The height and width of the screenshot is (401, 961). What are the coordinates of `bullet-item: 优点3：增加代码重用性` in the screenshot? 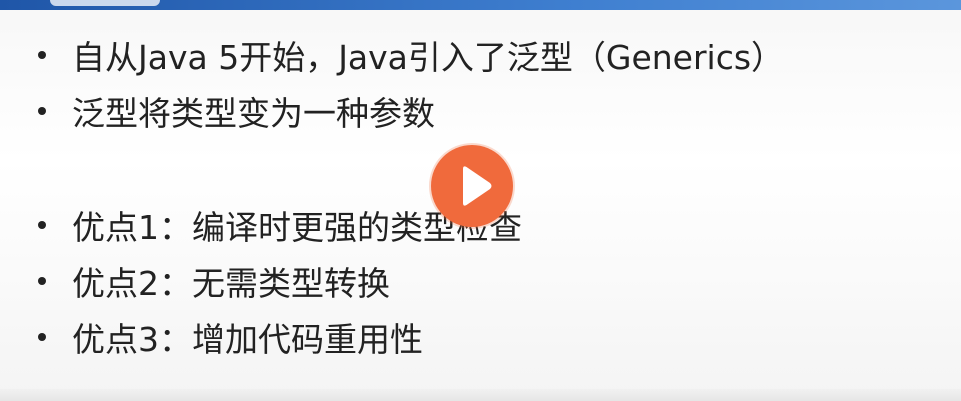 It's located at (226, 337).